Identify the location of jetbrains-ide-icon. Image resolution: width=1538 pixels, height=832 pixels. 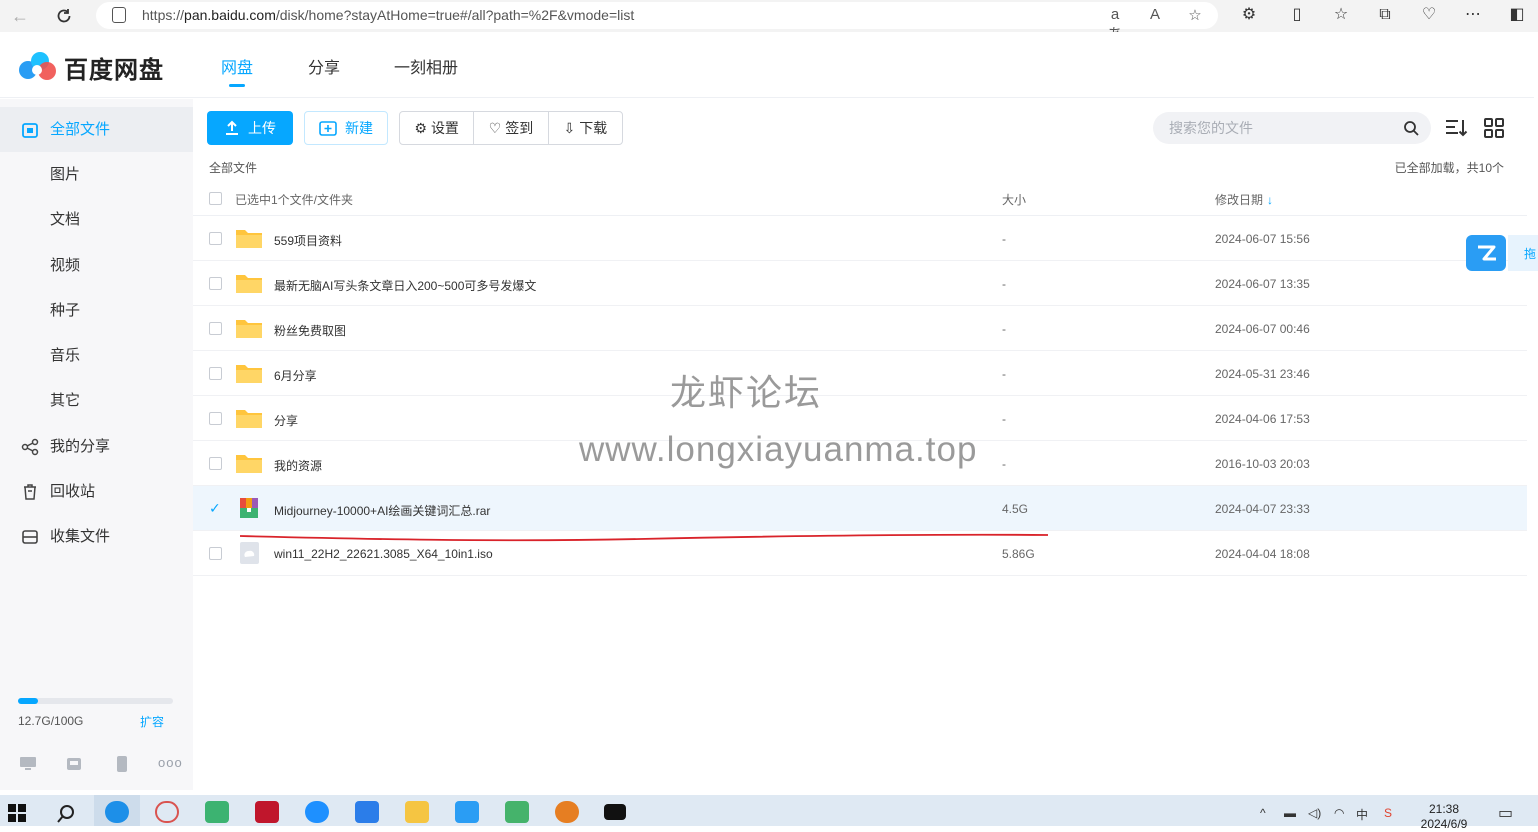
(267, 812).